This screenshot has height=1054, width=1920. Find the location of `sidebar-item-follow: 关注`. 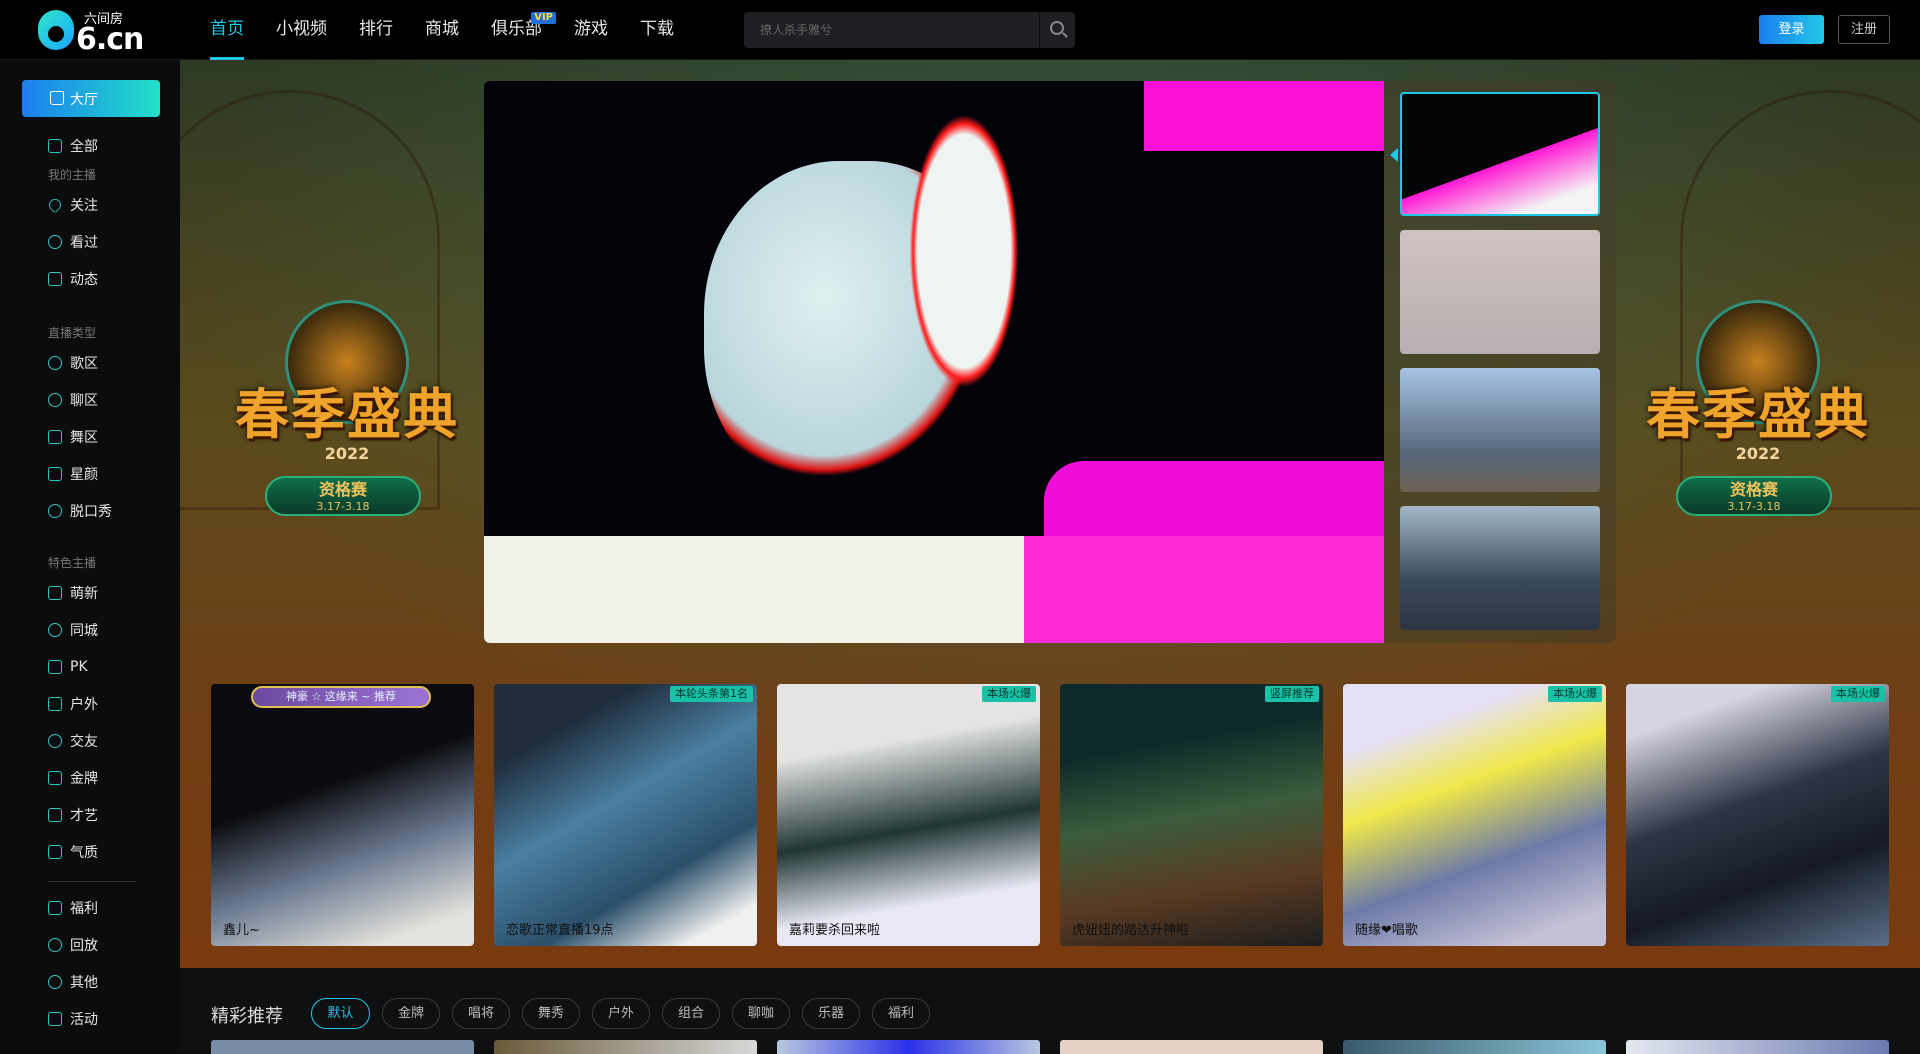

sidebar-item-follow: 关注 is located at coordinates (72, 205).